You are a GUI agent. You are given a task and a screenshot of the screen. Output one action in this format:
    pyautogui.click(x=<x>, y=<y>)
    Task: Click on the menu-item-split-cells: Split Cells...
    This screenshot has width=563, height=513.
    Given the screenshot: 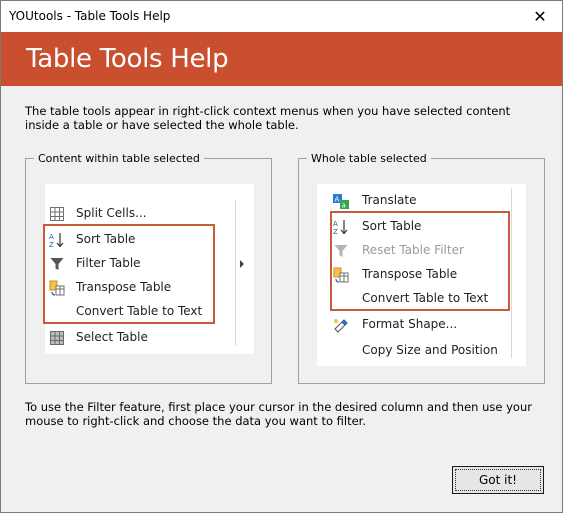 What is the action you would take?
    pyautogui.click(x=149, y=214)
    